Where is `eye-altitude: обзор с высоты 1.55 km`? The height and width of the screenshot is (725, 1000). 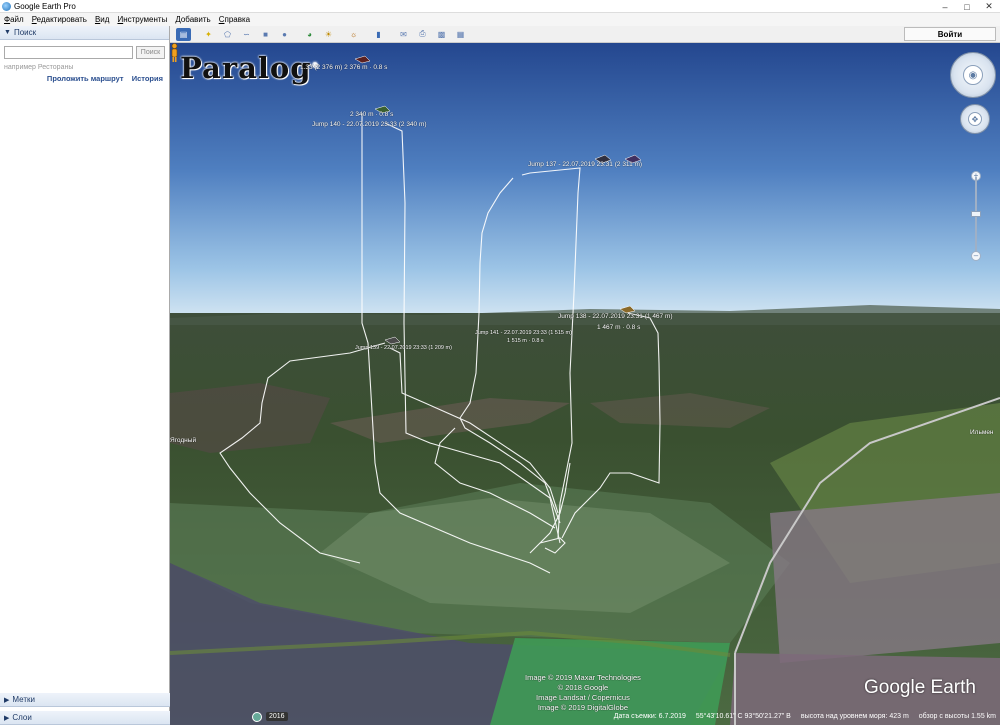 eye-altitude: обзор с высоты 1.55 km is located at coordinates (957, 716).